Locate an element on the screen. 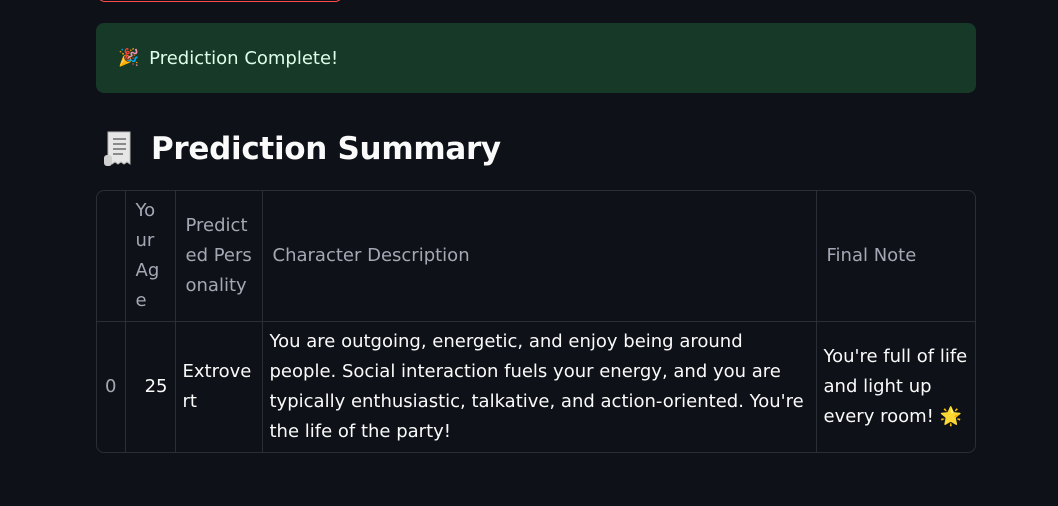 This screenshot has width=1058, height=506. party-popper-icon: 🎉 is located at coordinates (129, 57).